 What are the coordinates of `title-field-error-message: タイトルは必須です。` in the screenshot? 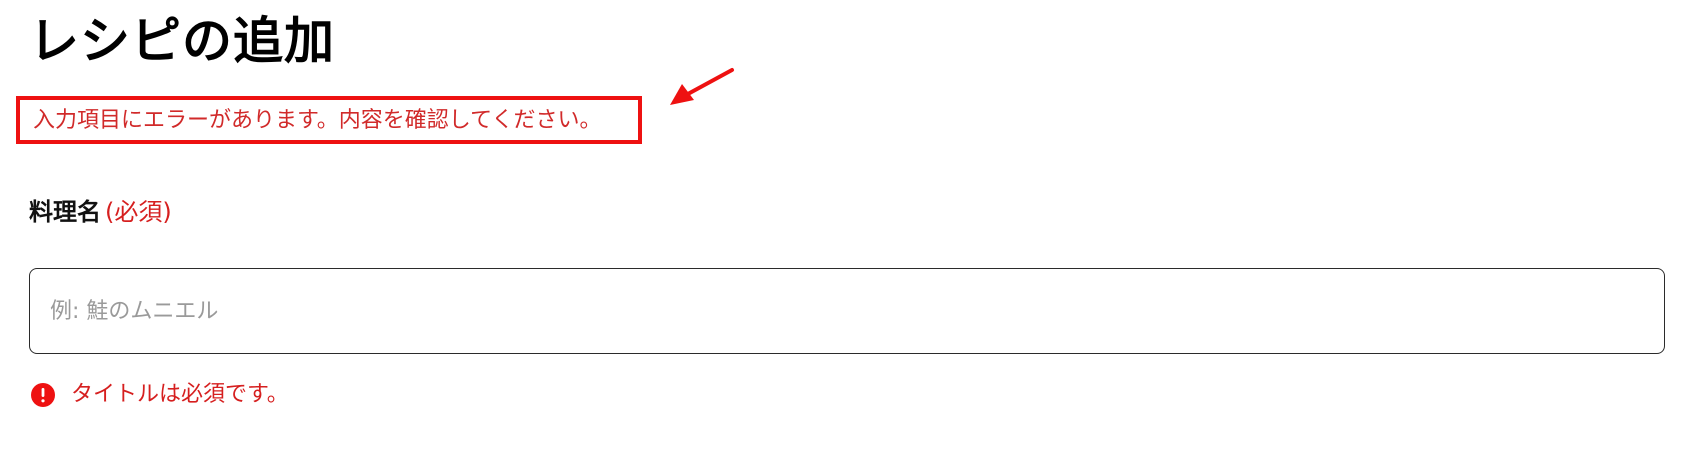 It's located at (180, 394).